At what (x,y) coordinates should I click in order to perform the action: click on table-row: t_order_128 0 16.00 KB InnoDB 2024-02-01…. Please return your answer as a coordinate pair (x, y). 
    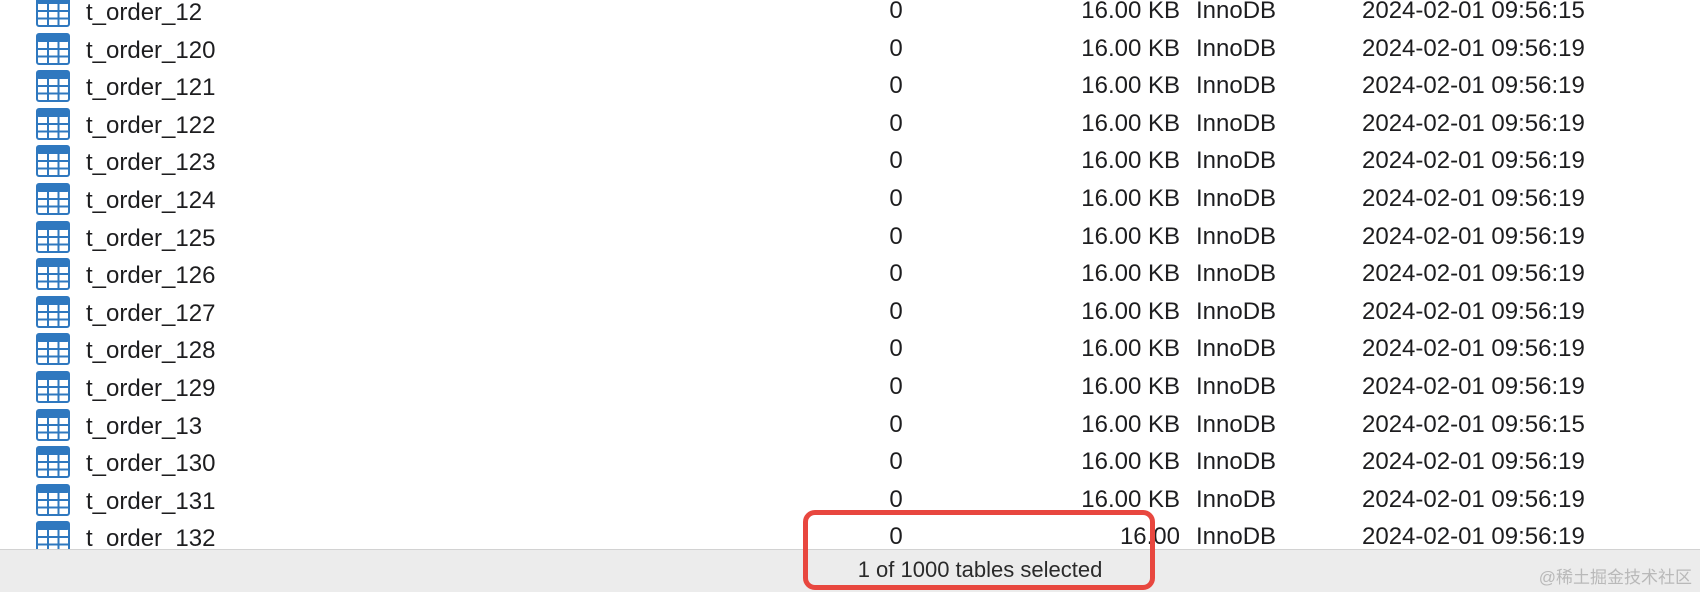
    Looking at the image, I should click on (850, 349).